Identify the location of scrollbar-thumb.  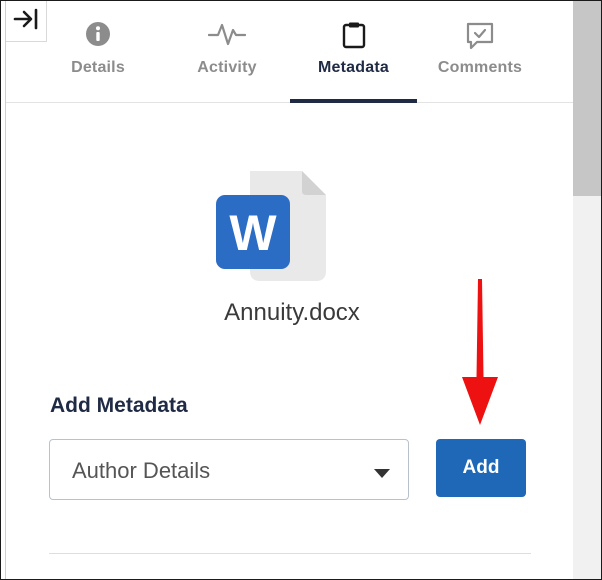
(587, 98).